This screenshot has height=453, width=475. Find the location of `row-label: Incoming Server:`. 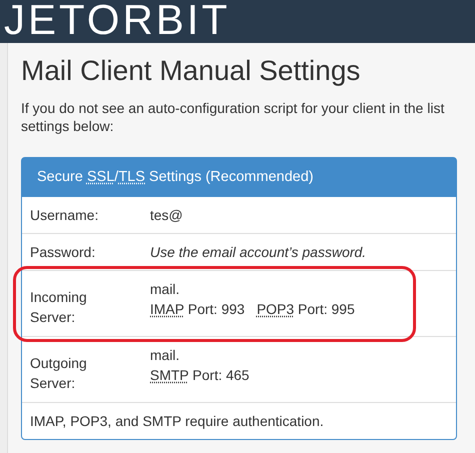

row-label: Incoming Server: is located at coordinates (59, 307).